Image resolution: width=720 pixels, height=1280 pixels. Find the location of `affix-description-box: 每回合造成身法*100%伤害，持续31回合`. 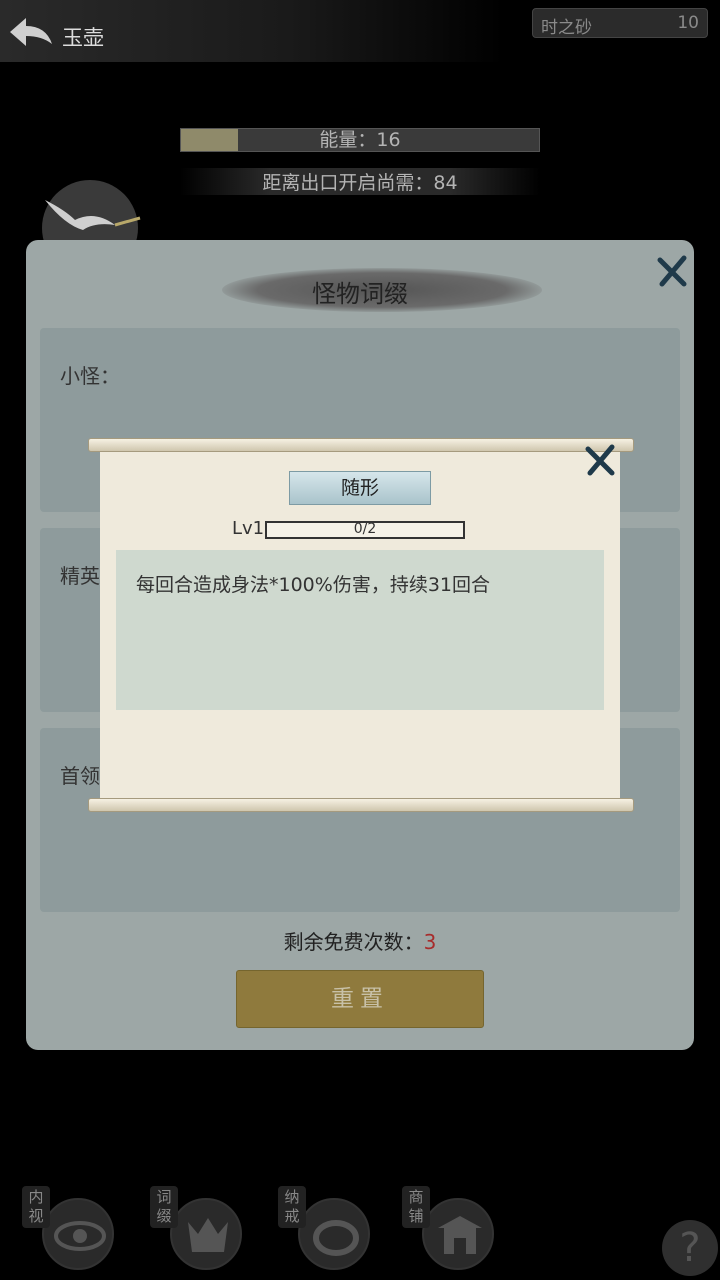

affix-description-box: 每回合造成身法*100%伤害，持续31回合 is located at coordinates (360, 630).